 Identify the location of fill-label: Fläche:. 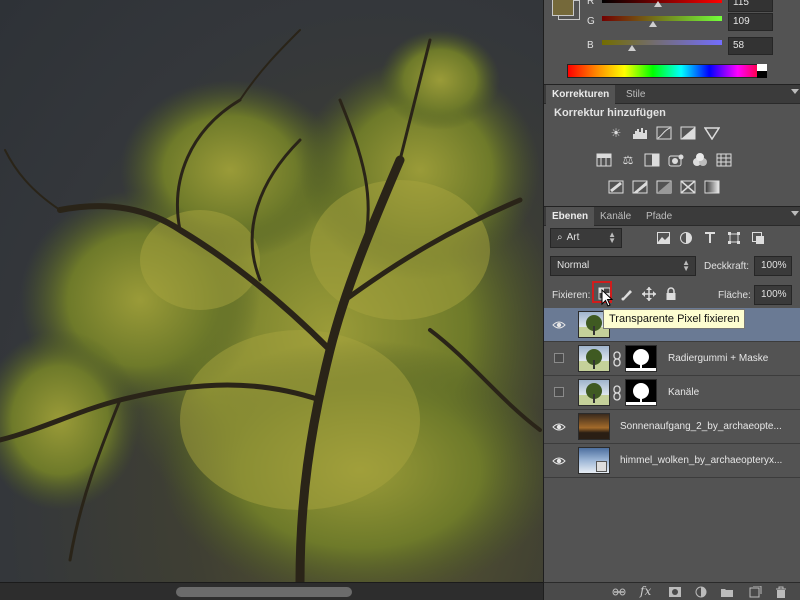
(734, 295).